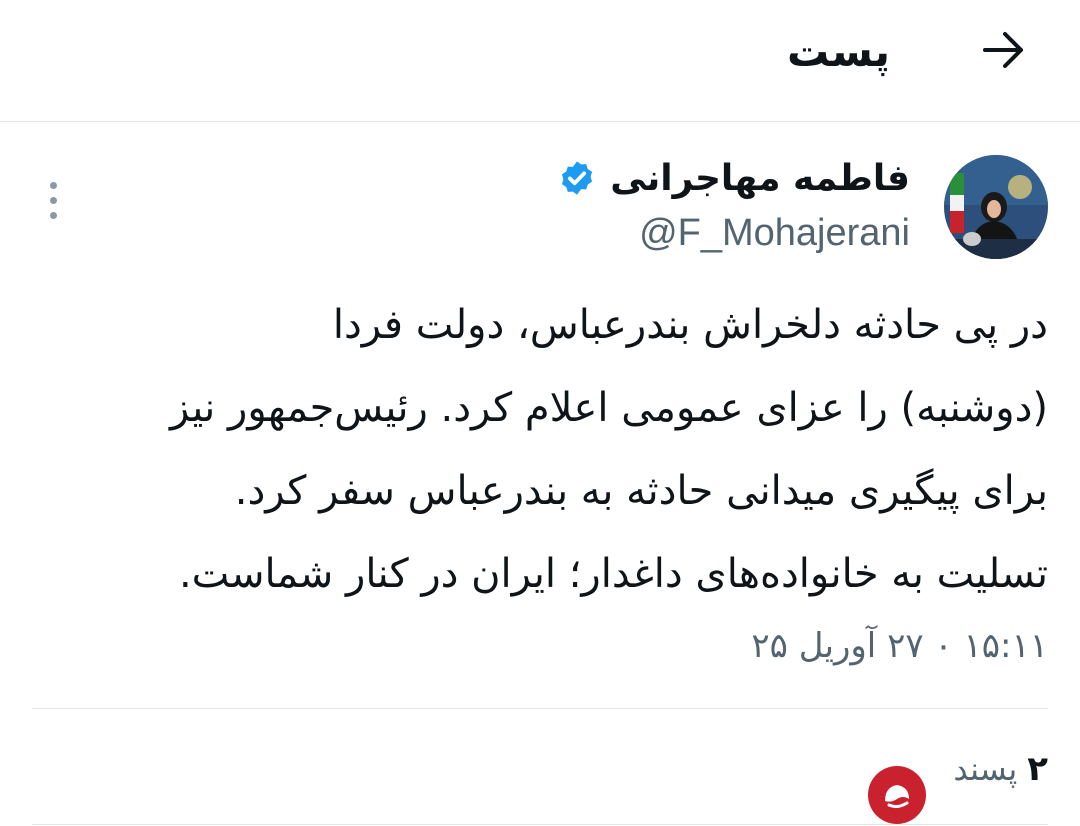  What do you see at coordinates (838, 51) in the screenshot?
I see `page-title: پست` at bounding box center [838, 51].